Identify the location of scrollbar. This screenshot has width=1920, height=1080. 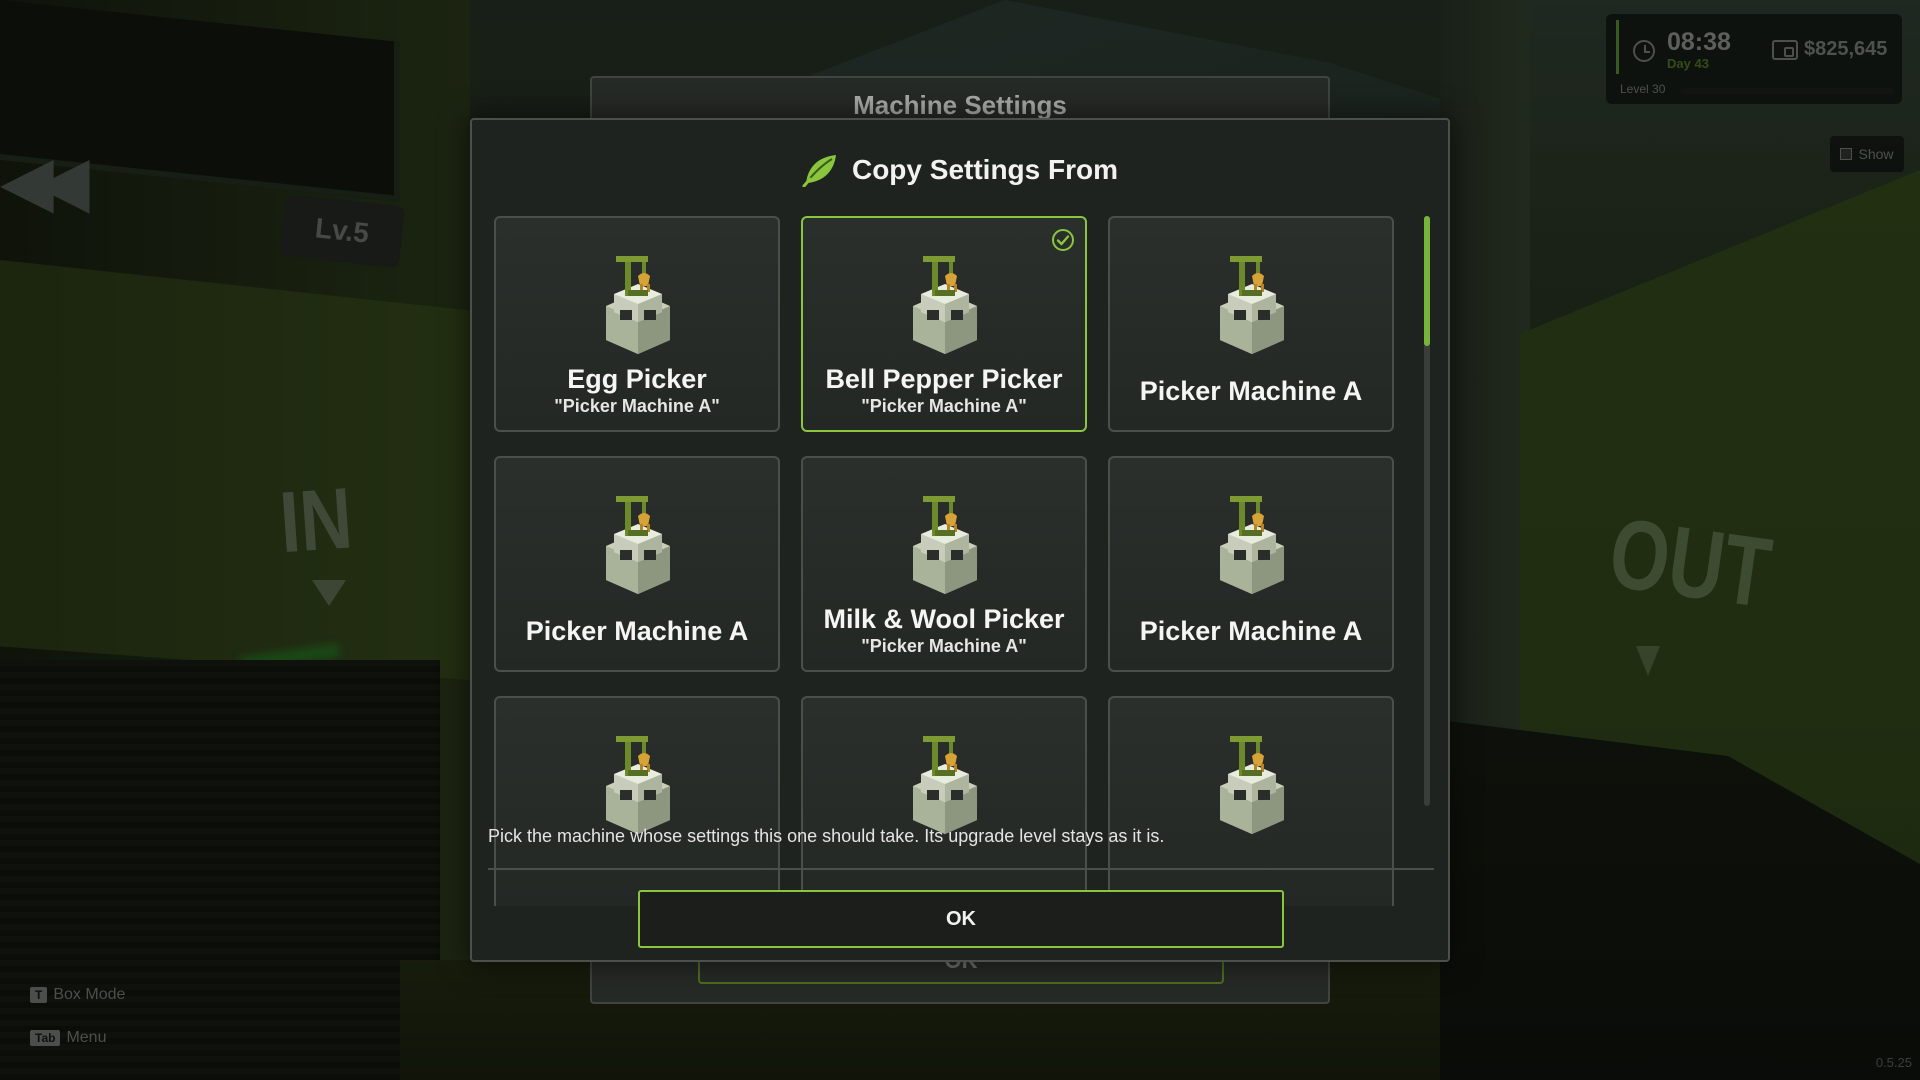
(1427, 511).